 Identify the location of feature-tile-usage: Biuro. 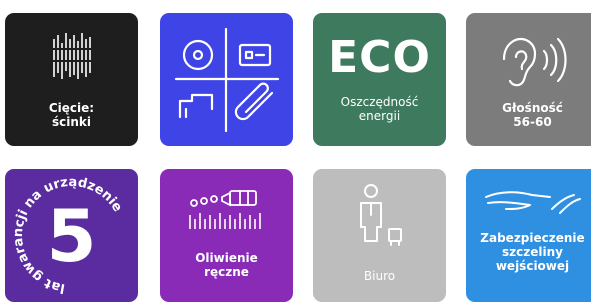
(379, 235).